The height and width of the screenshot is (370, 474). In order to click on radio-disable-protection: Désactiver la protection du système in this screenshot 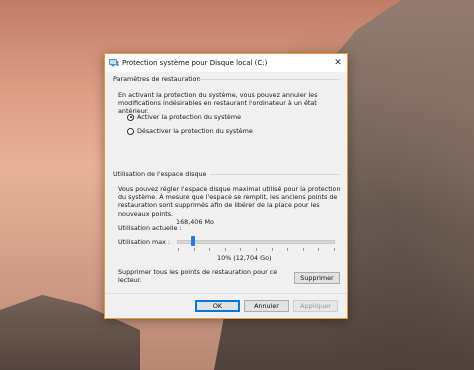, I will do `click(190, 131)`.